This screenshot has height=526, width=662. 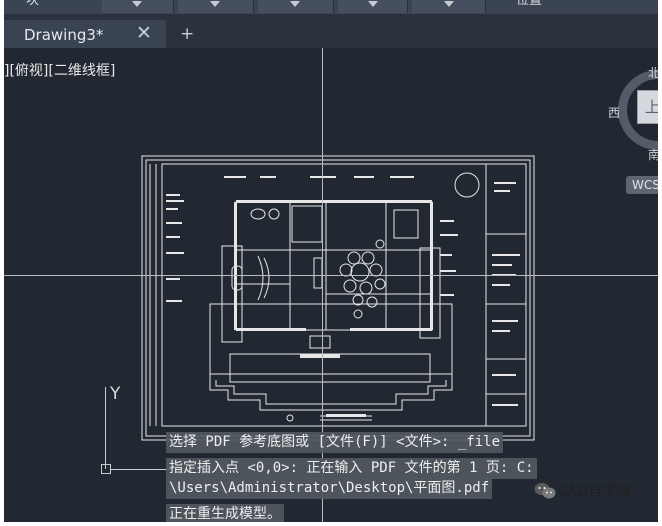 I want to click on viewport-view-label: ][俯视][二维线框], so click(x=59, y=70).